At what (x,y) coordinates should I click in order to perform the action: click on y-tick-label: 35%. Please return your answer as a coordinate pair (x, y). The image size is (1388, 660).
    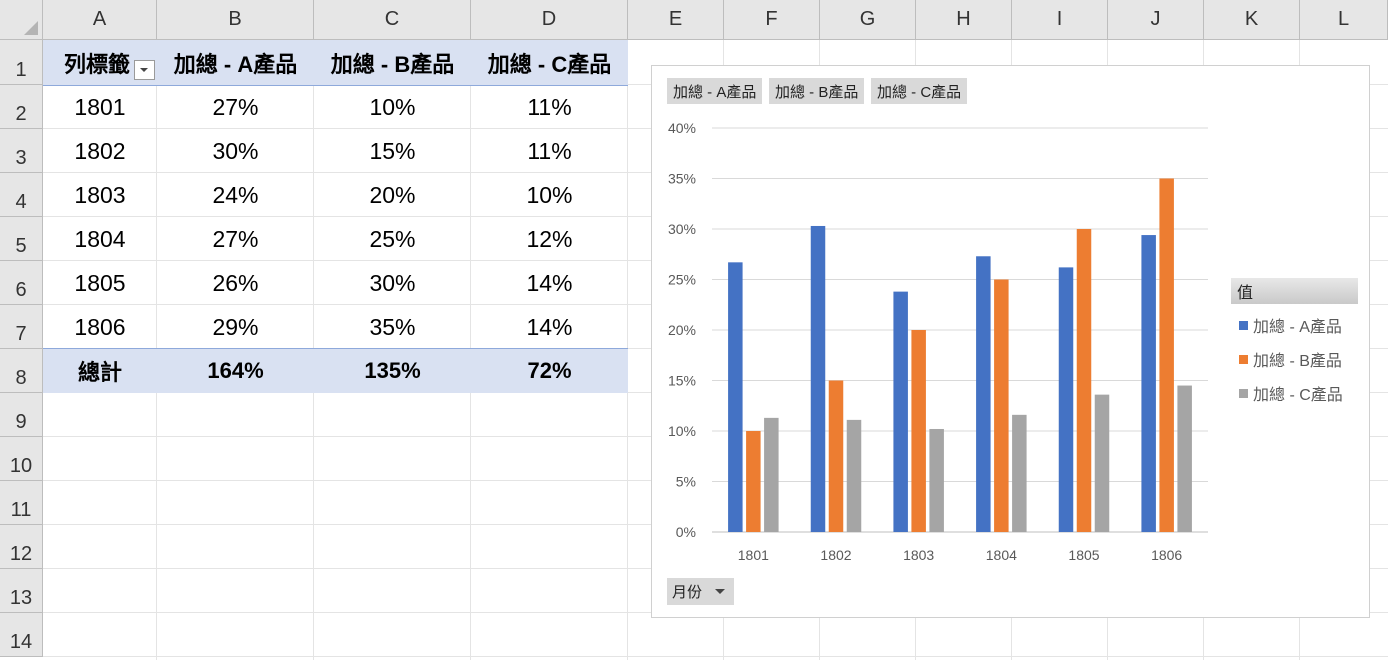
    Looking at the image, I should click on (682, 179).